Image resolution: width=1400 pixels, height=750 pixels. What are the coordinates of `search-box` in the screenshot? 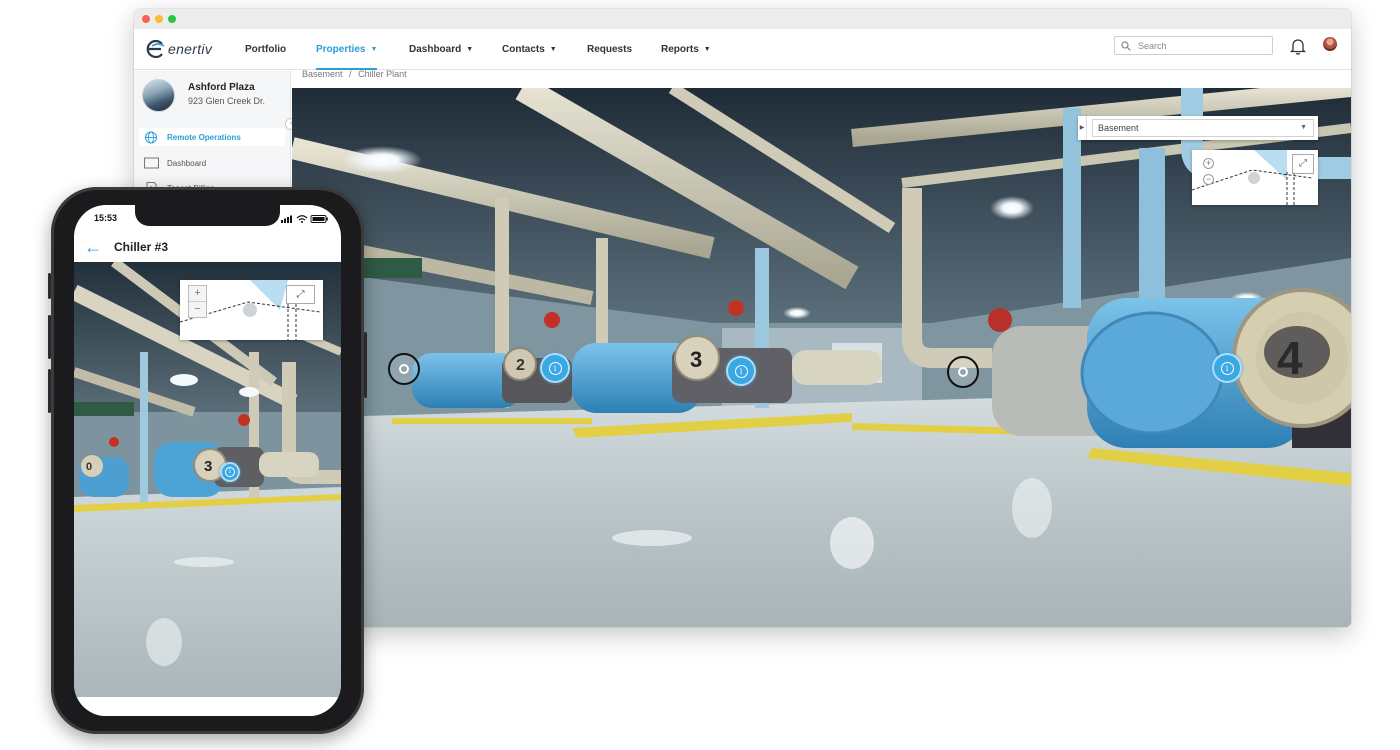 It's located at (1193, 45).